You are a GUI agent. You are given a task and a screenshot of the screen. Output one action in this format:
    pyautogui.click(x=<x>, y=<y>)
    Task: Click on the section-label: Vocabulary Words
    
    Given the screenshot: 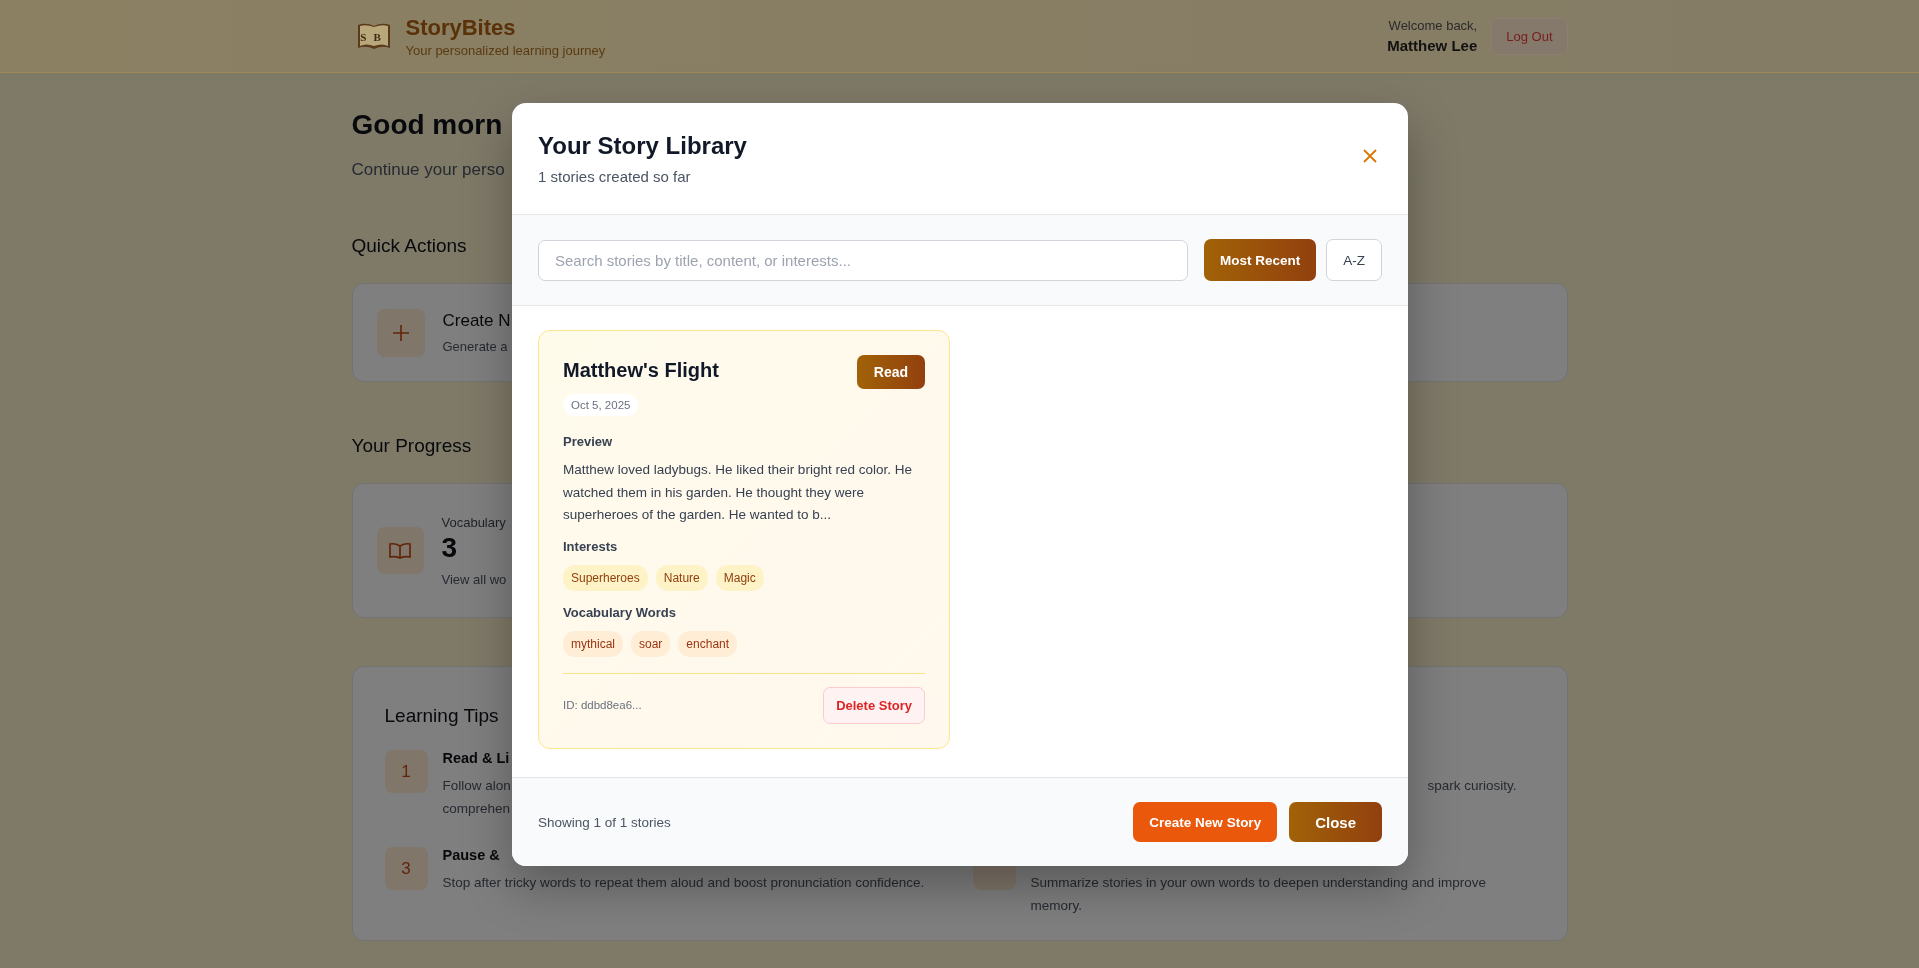 What is the action you would take?
    pyautogui.click(x=620, y=612)
    